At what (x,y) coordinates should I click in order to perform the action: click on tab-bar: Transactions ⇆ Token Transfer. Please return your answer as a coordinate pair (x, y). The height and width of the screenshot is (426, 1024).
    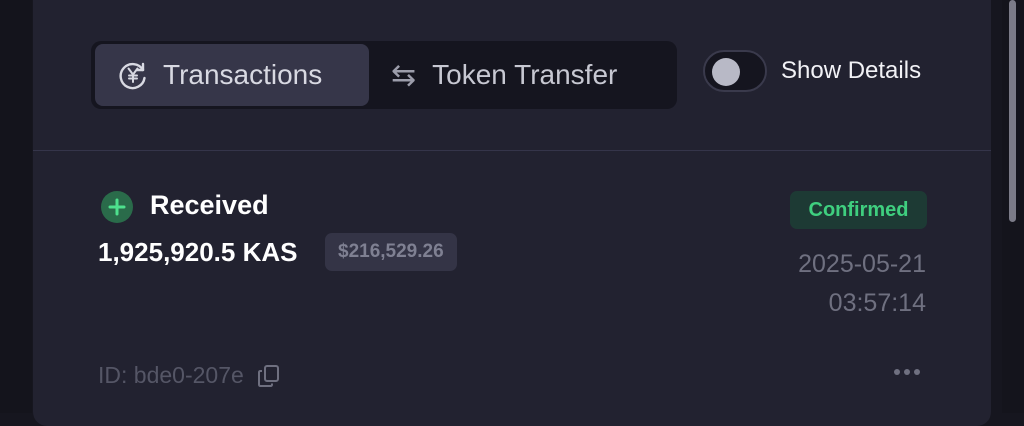
    Looking at the image, I should click on (384, 75).